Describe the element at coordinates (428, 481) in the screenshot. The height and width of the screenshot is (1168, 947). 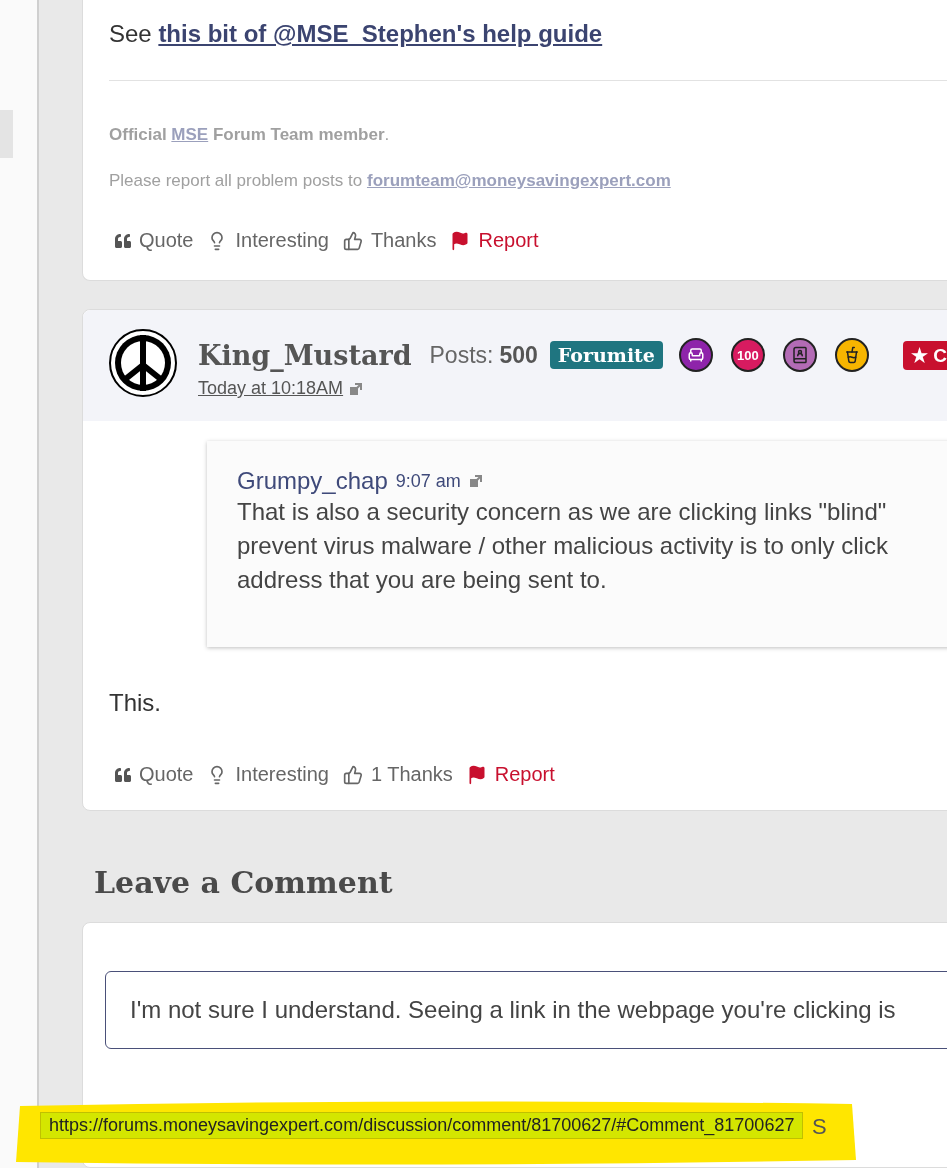
I see `quote-time: 9:07 am` at that location.